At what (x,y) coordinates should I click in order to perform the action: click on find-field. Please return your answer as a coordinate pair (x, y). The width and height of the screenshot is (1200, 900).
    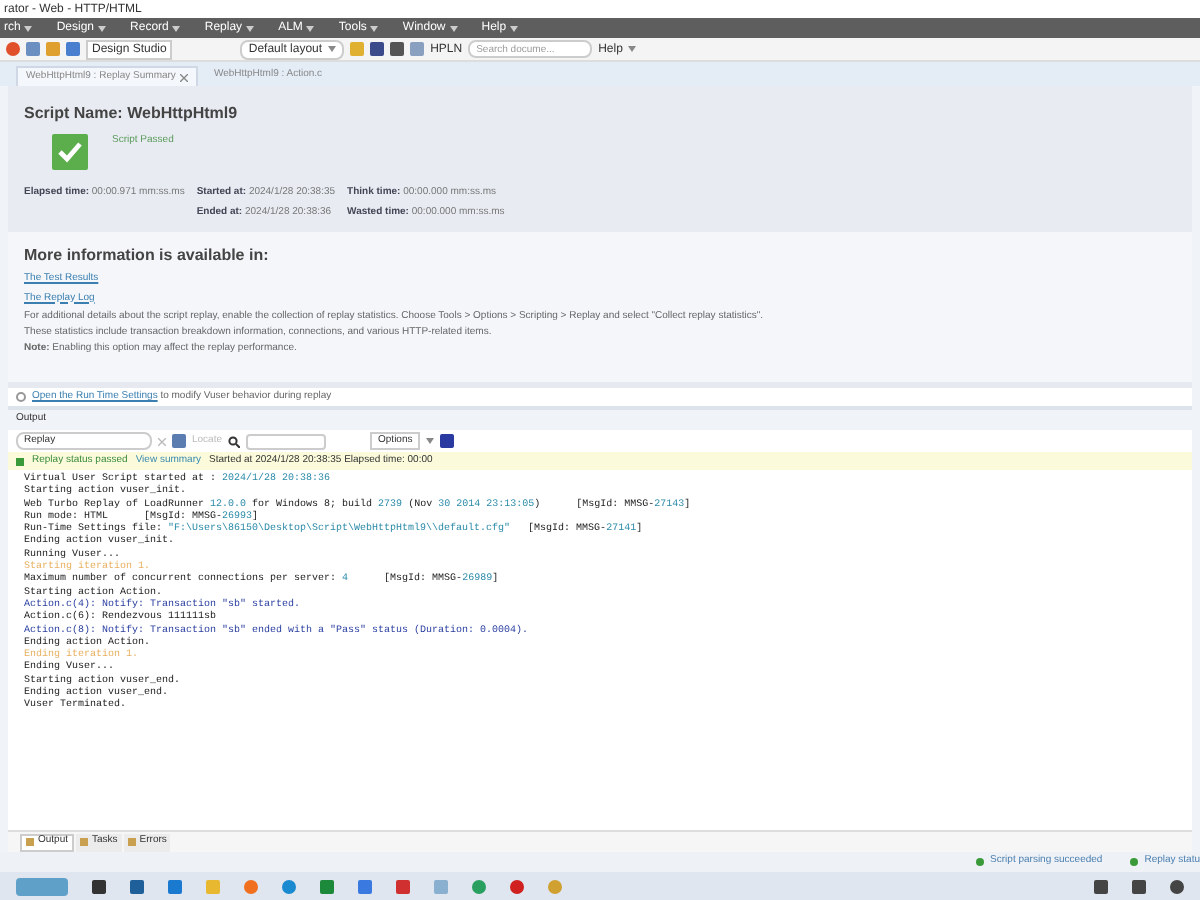
    Looking at the image, I should click on (286, 441).